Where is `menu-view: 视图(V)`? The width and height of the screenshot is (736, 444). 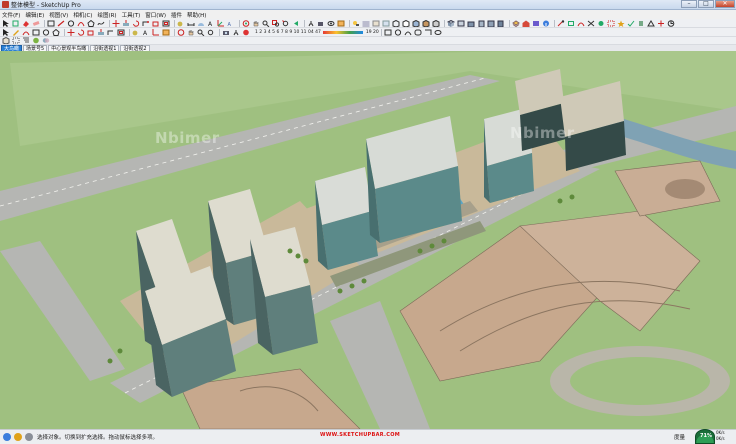
menu-view: 视图(V) is located at coordinates (58, 15).